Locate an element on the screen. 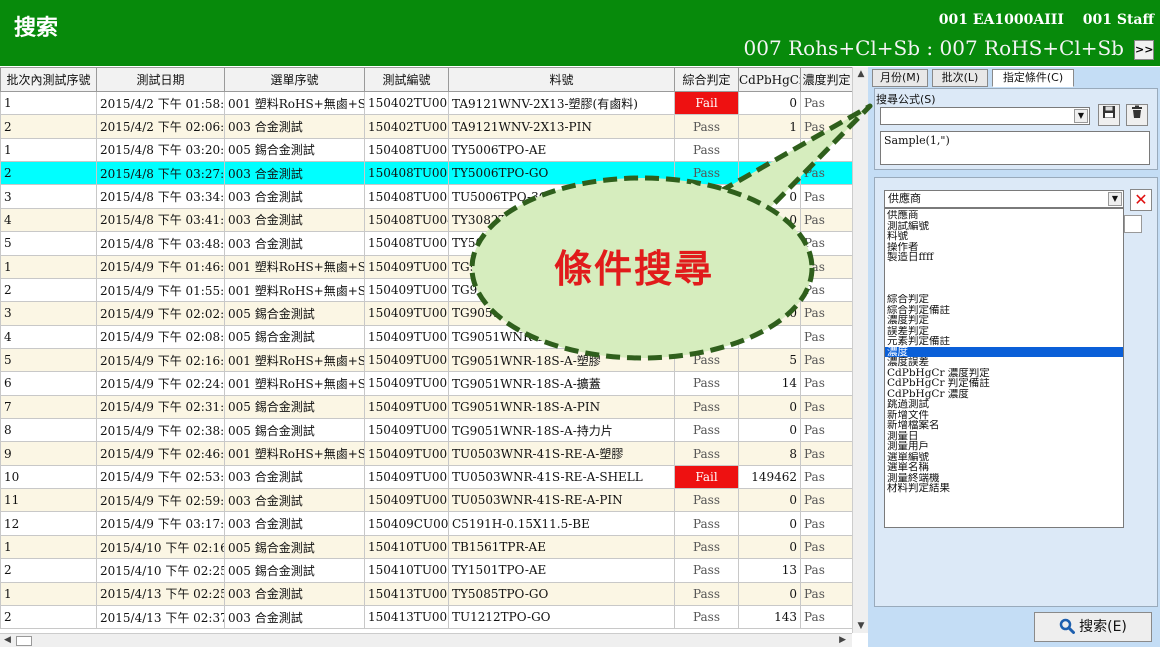  column-header: 綜合判定 is located at coordinates (706, 79).